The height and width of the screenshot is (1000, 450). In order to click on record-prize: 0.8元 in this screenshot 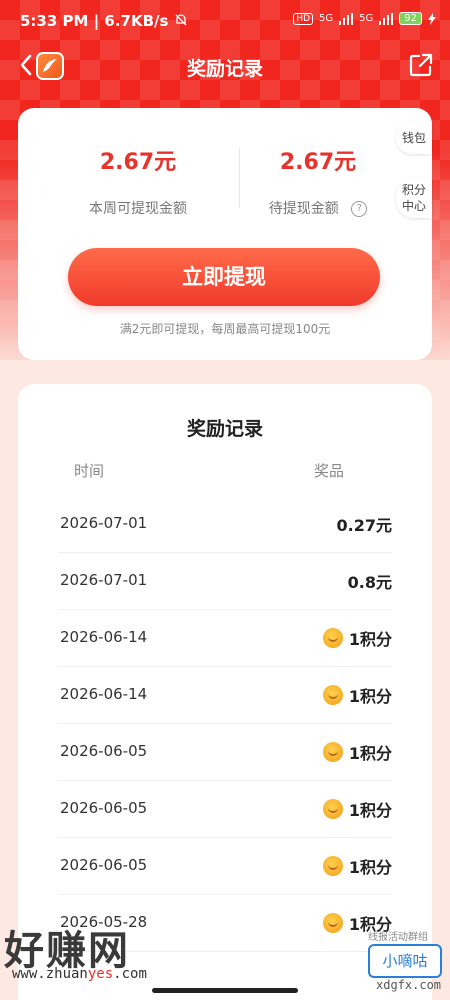, I will do `click(370, 581)`.